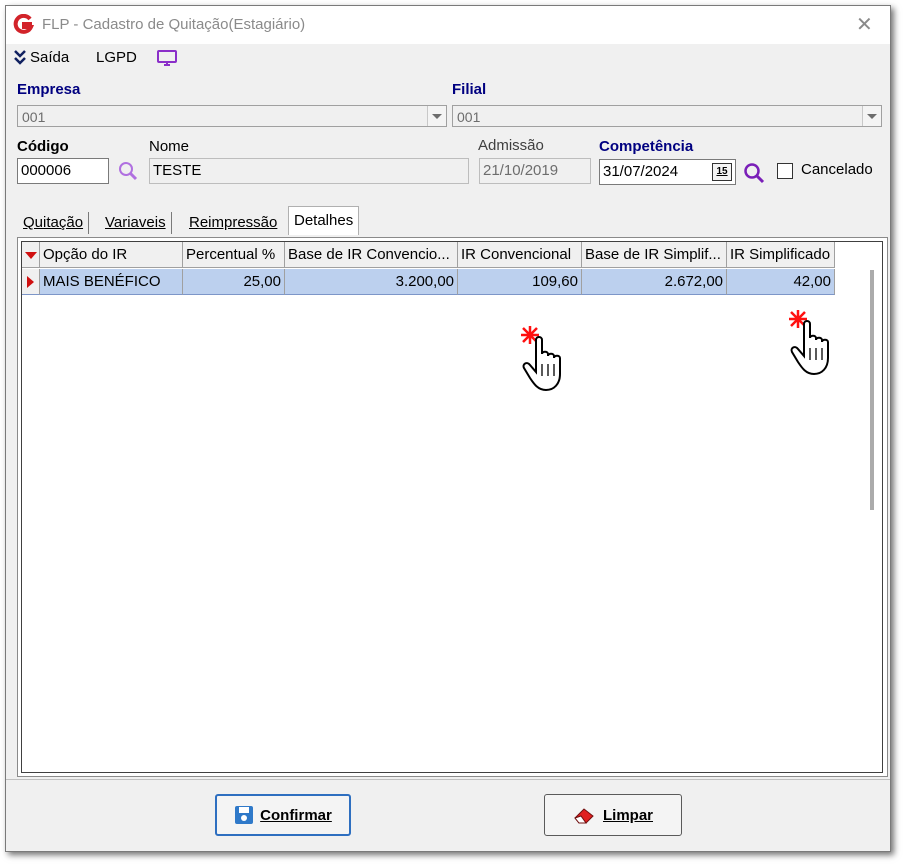  I want to click on column-header: Opção do IR, so click(111, 255).